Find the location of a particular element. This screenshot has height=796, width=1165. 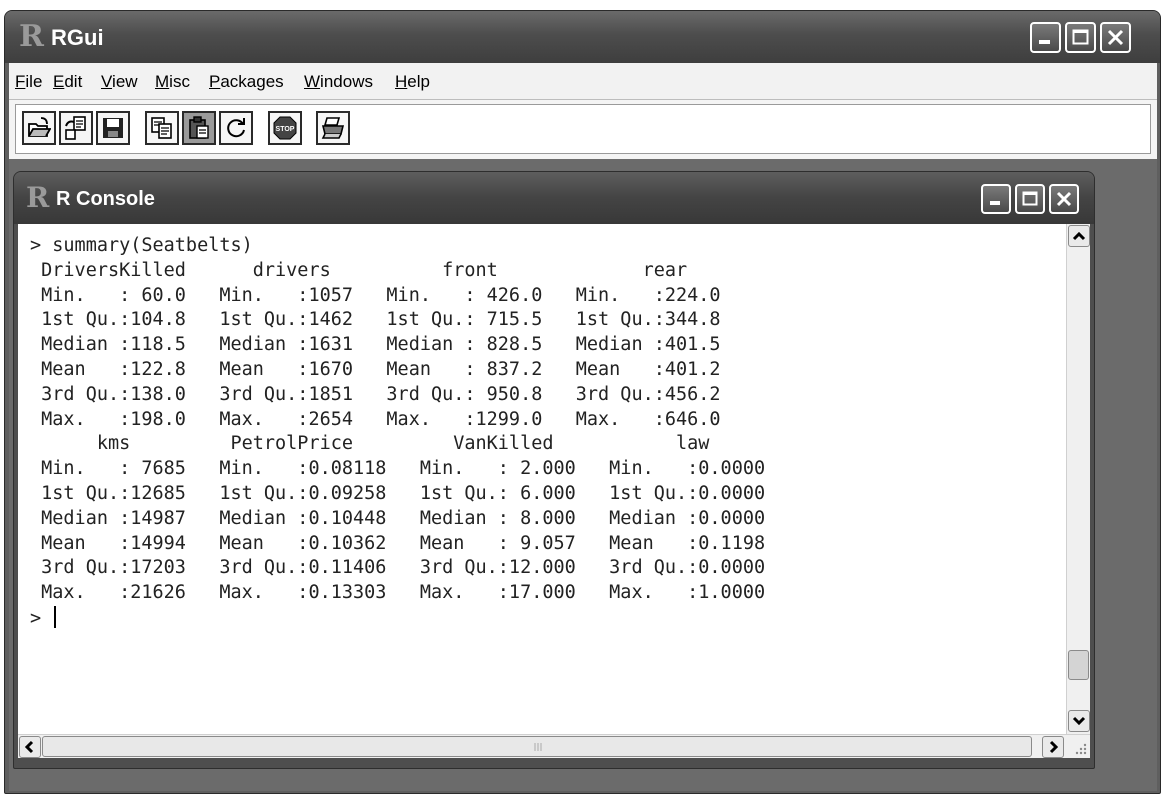

maximize-button is located at coordinates (1080, 37).